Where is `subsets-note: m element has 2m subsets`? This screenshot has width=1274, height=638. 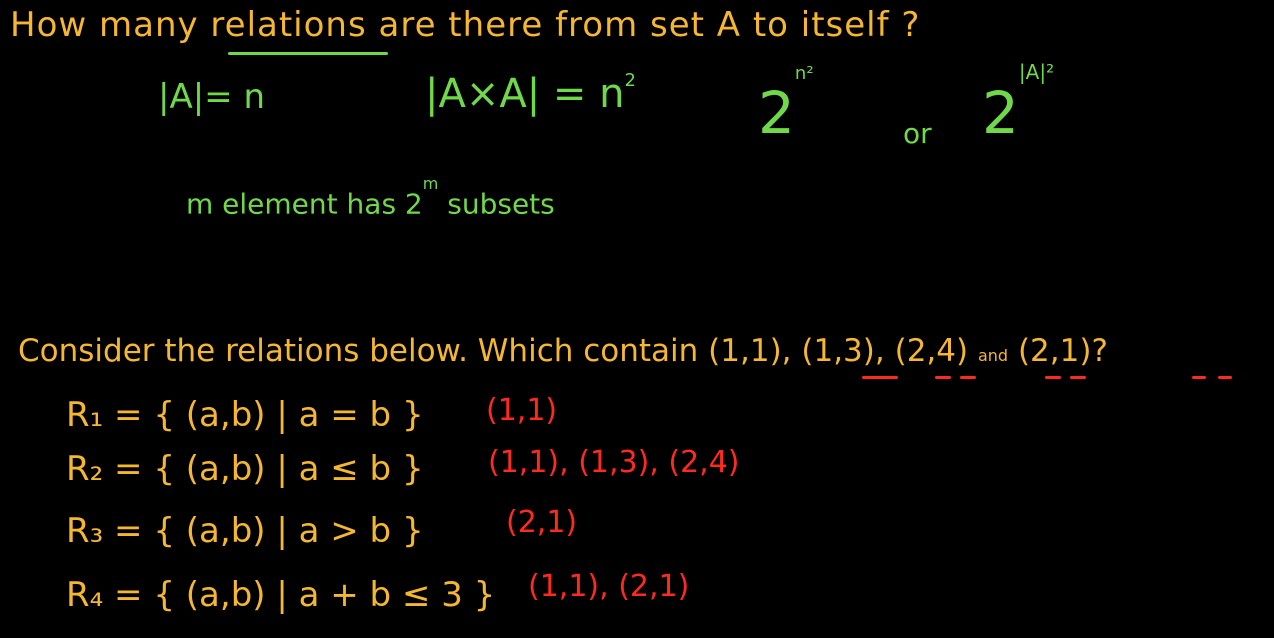 subsets-note: m element has 2m subsets is located at coordinates (370, 197).